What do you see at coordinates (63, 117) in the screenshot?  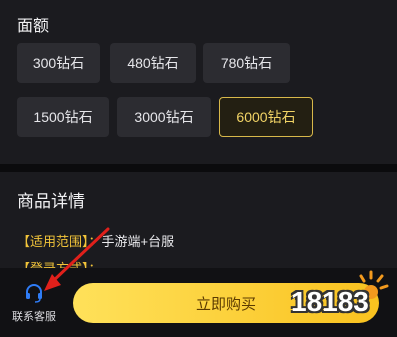 I see `amount-option-1500: 1500钻石` at bounding box center [63, 117].